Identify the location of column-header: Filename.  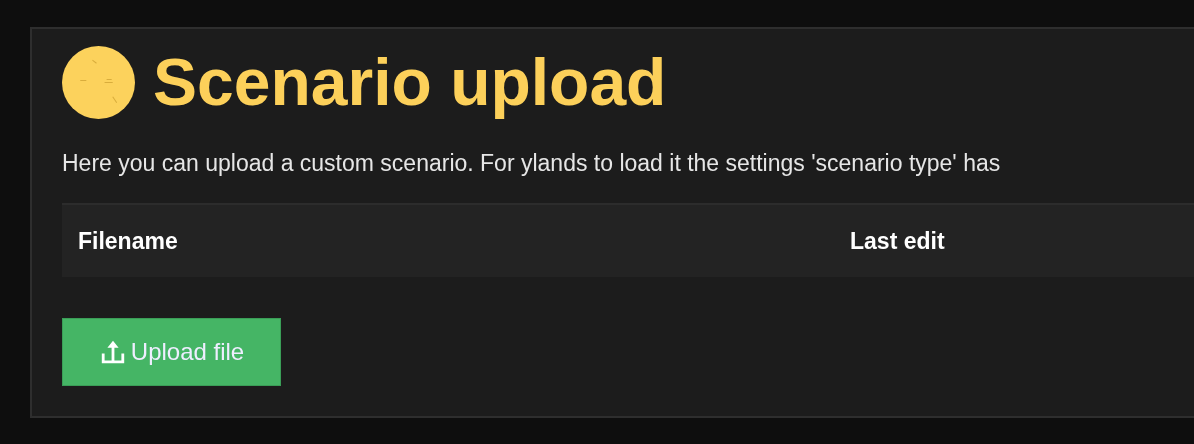
(128, 241).